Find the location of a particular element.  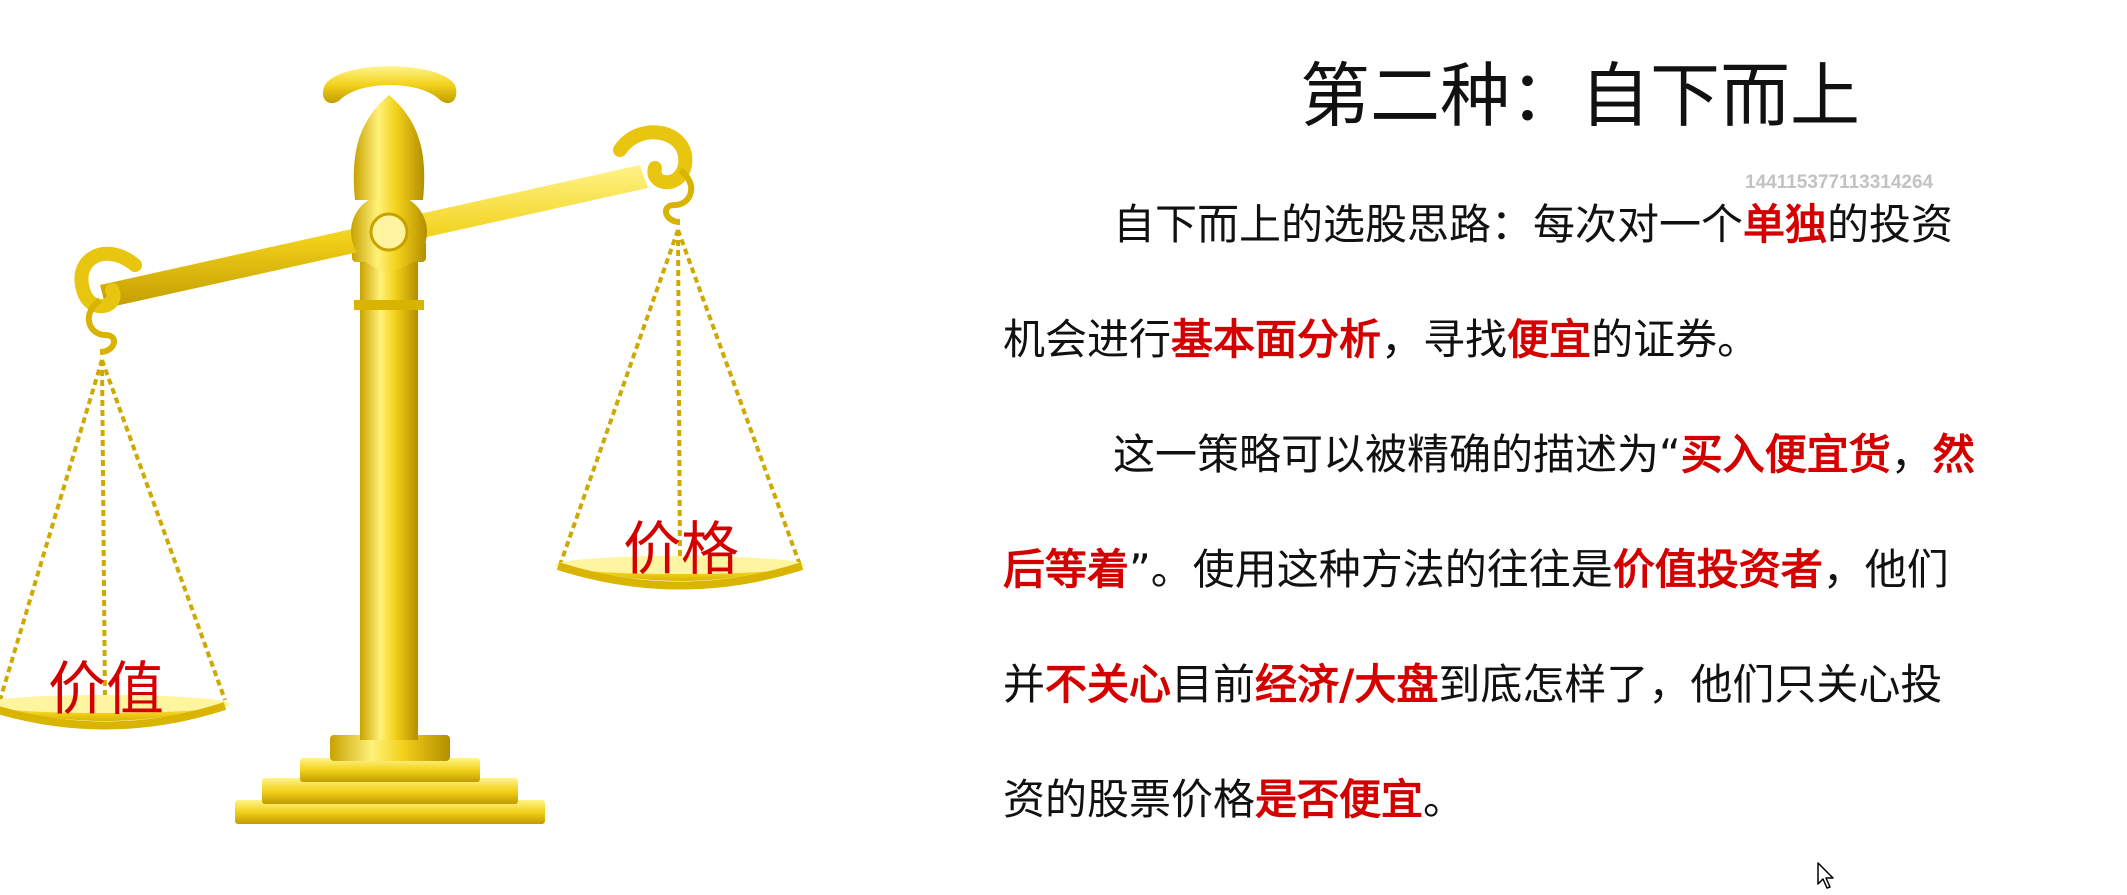

paragraph-1-line-2: 机会进行基本面分析，寻找便宜的证券。 is located at coordinates (1553, 357).